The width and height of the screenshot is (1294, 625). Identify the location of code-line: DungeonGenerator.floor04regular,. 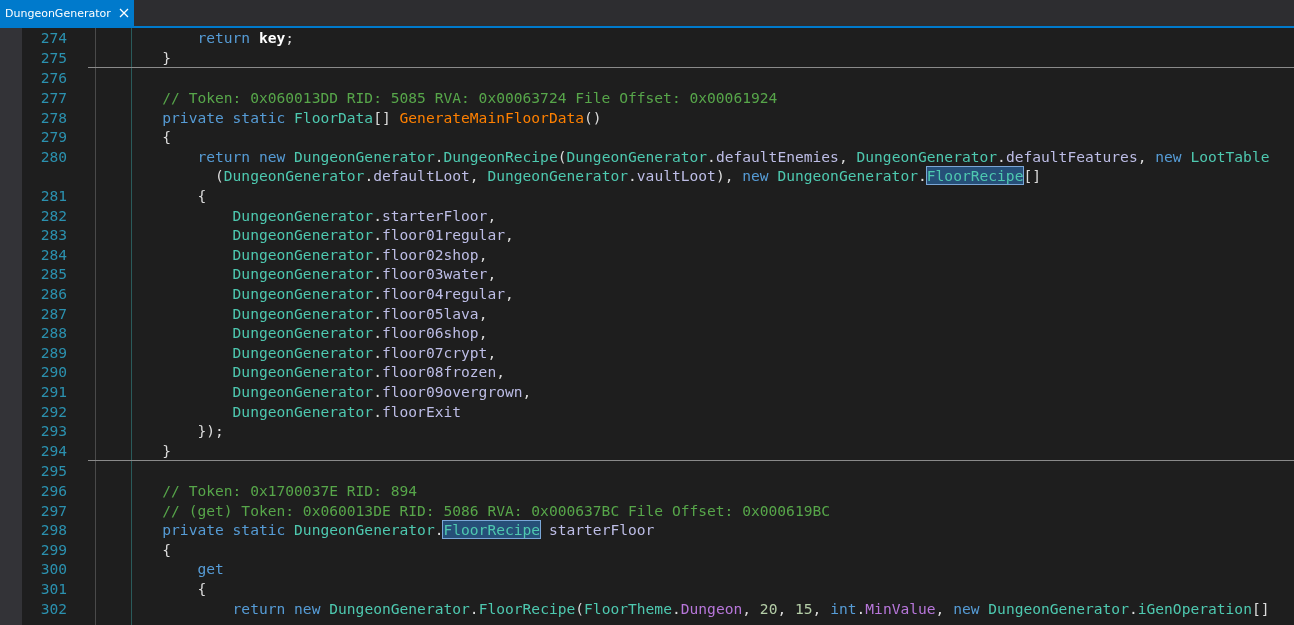
(372, 293).